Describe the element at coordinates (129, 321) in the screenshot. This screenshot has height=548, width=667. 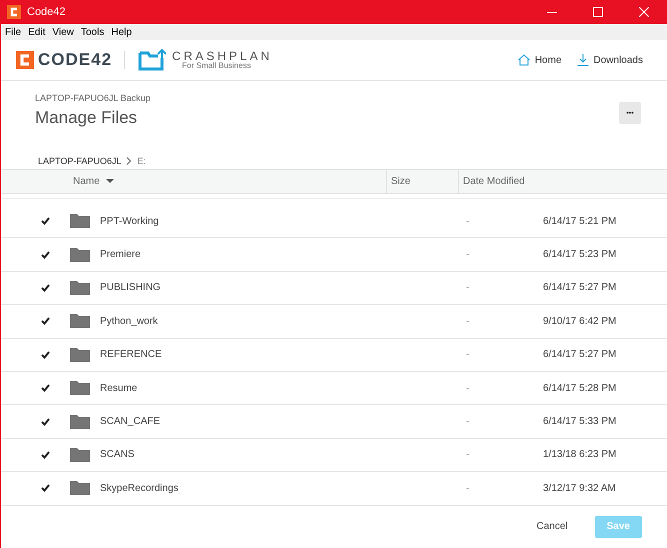
I see `file-name: Python_work` at that location.